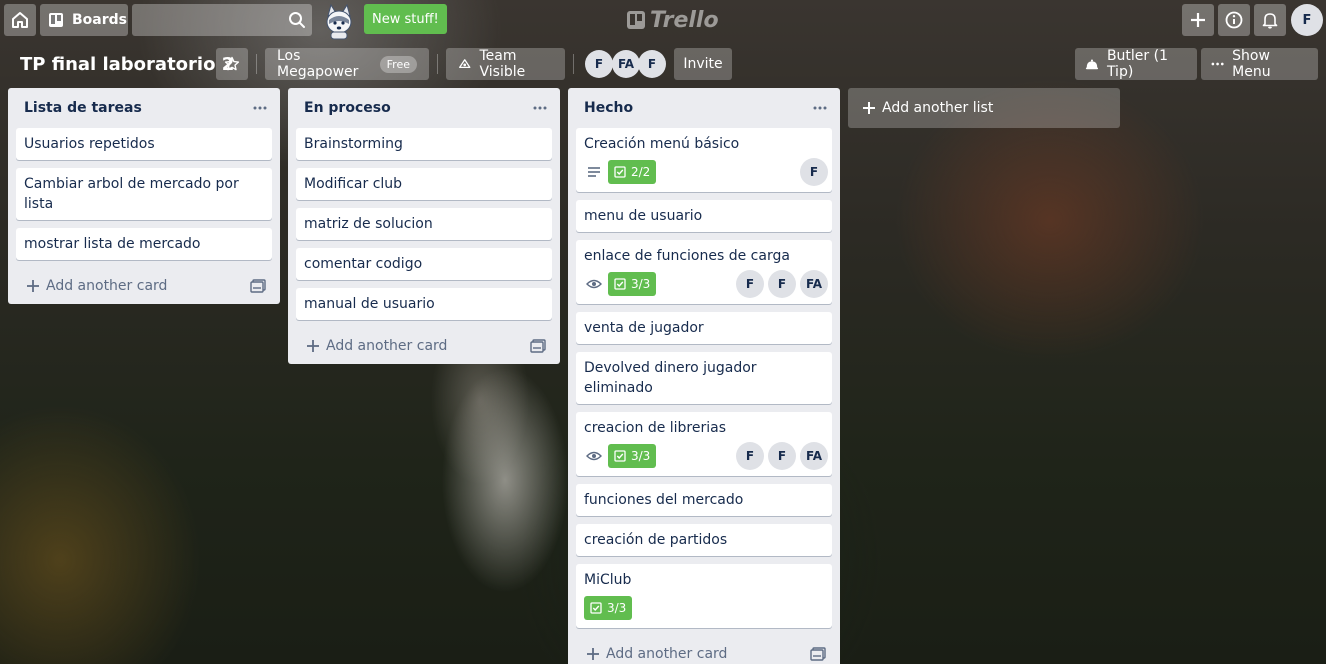  I want to click on trello-logo: Trello, so click(672, 20).